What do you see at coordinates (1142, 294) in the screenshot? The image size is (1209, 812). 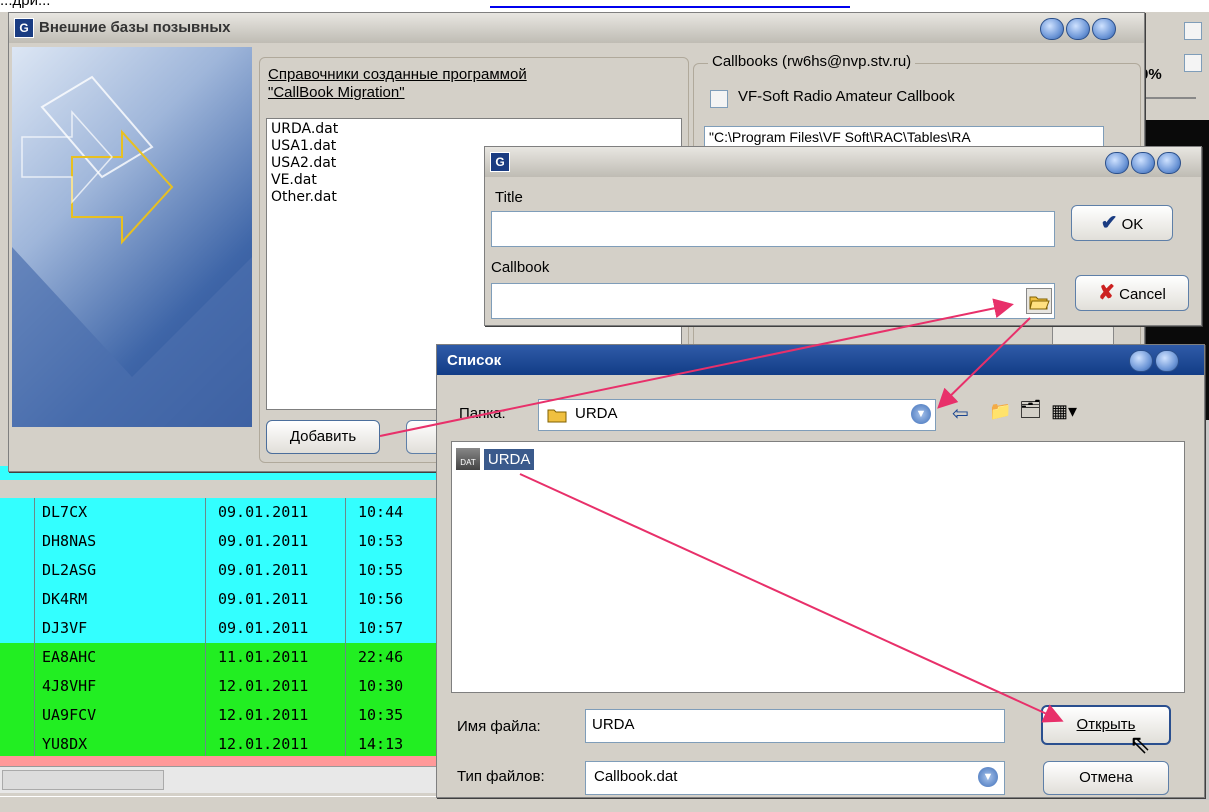 I see `cancel-button-label: Cancel` at bounding box center [1142, 294].